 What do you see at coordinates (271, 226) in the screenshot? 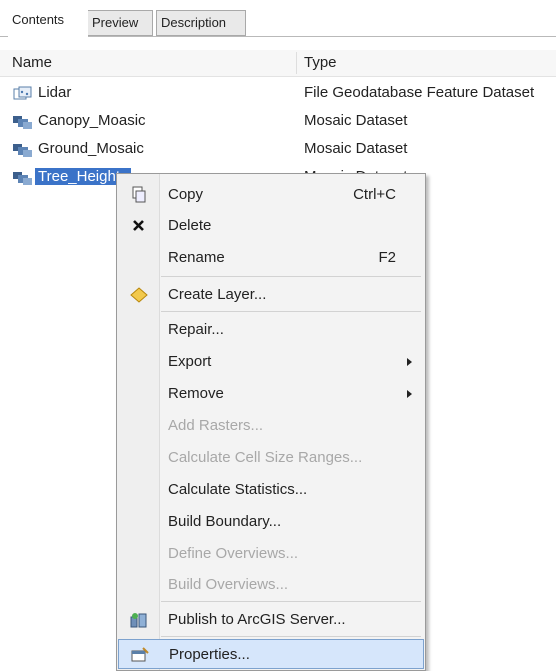
I see `menu-item-delete: Delete` at bounding box center [271, 226].